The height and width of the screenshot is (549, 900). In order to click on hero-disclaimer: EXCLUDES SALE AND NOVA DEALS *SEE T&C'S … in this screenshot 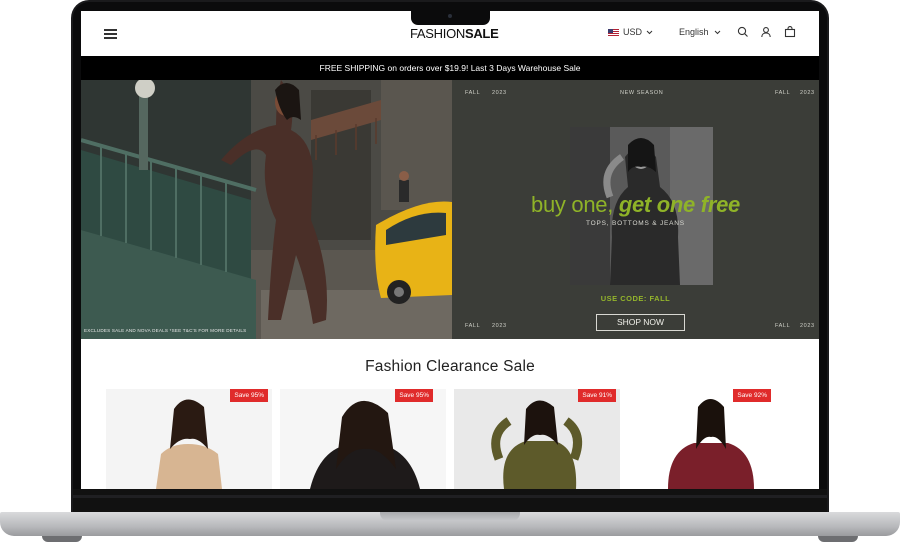, I will do `click(165, 330)`.